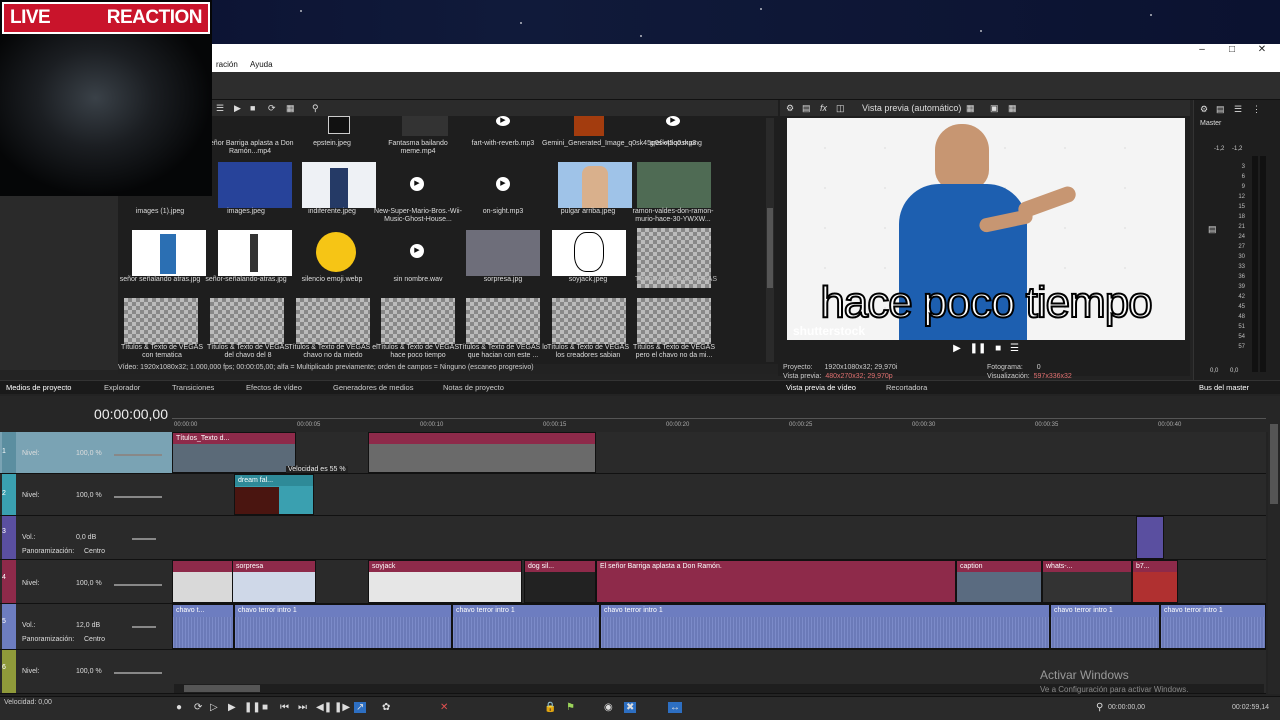 The image size is (1280, 720). What do you see at coordinates (1012, 108) in the screenshot?
I see `save-icon: ▦` at bounding box center [1012, 108].